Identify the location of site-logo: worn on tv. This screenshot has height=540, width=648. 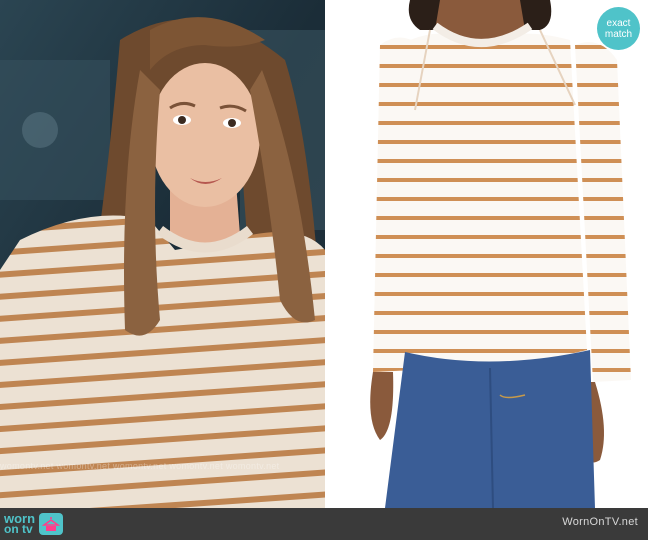
(34, 524).